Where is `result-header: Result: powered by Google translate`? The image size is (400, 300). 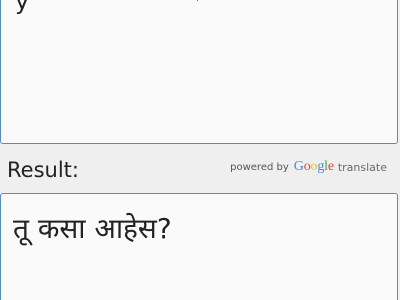 result-header: Result: powered by Google translate is located at coordinates (200, 170).